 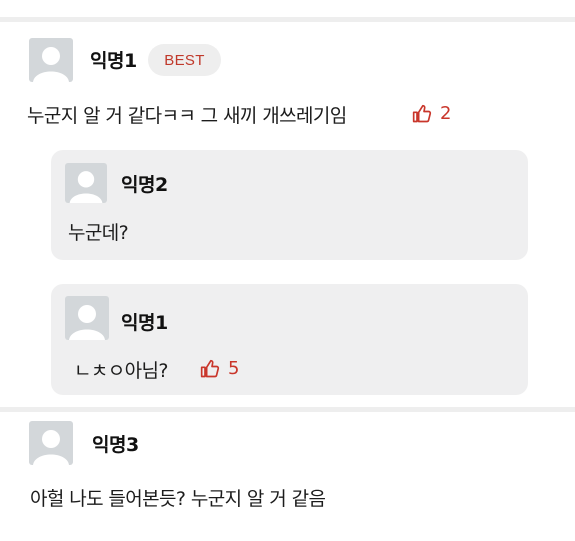 I want to click on like-count: 5, so click(x=234, y=368).